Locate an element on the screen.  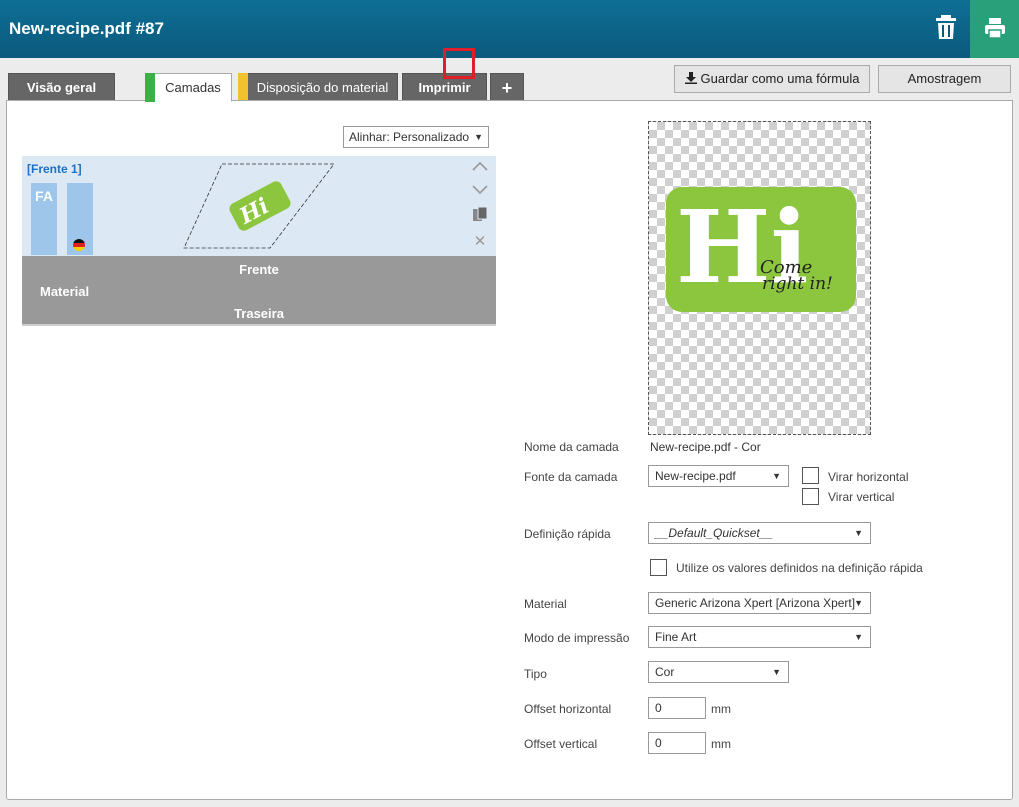
layer-source-label: Fonte da camada is located at coordinates (571, 477).